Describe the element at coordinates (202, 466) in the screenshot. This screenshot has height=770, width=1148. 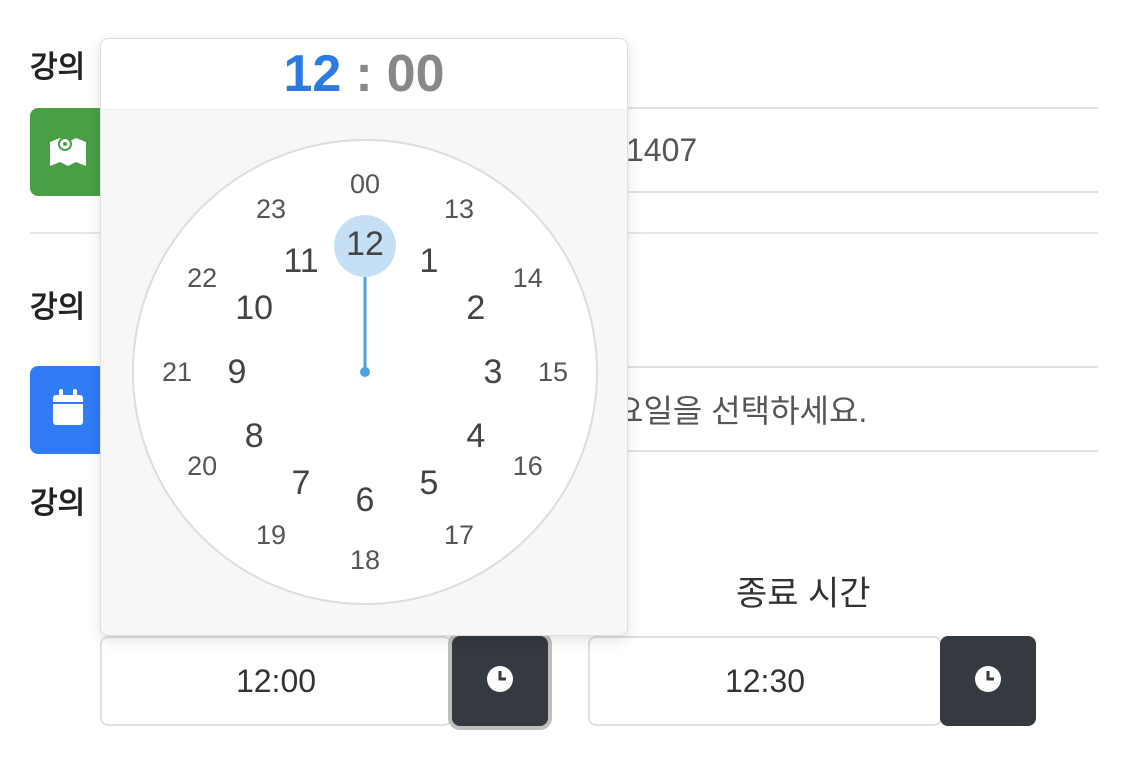
I see `hour-20: 20` at that location.